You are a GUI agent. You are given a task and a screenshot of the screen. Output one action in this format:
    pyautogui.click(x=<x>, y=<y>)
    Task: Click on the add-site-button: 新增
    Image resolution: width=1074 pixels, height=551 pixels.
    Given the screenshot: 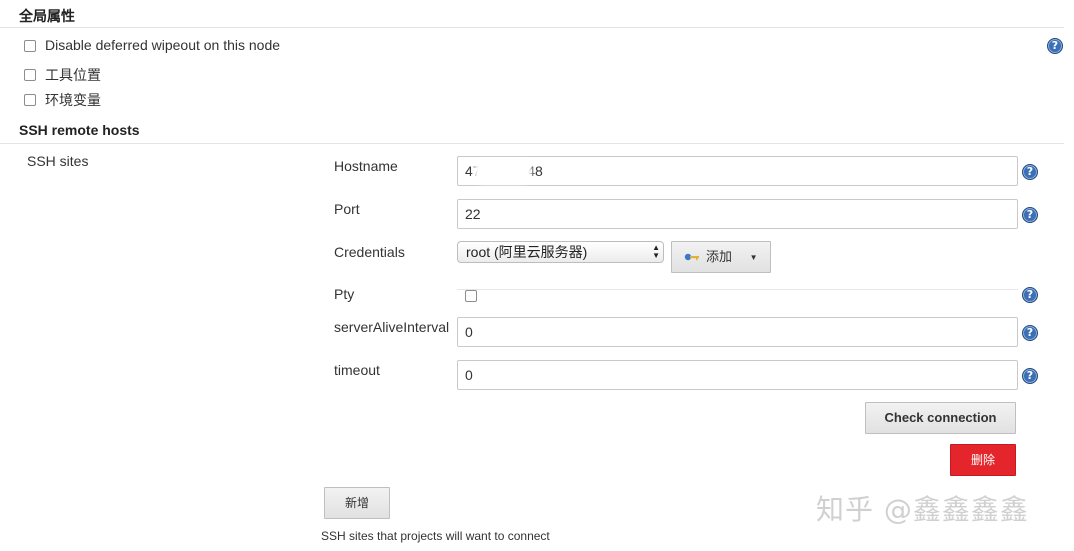 What is the action you would take?
    pyautogui.click(x=357, y=503)
    